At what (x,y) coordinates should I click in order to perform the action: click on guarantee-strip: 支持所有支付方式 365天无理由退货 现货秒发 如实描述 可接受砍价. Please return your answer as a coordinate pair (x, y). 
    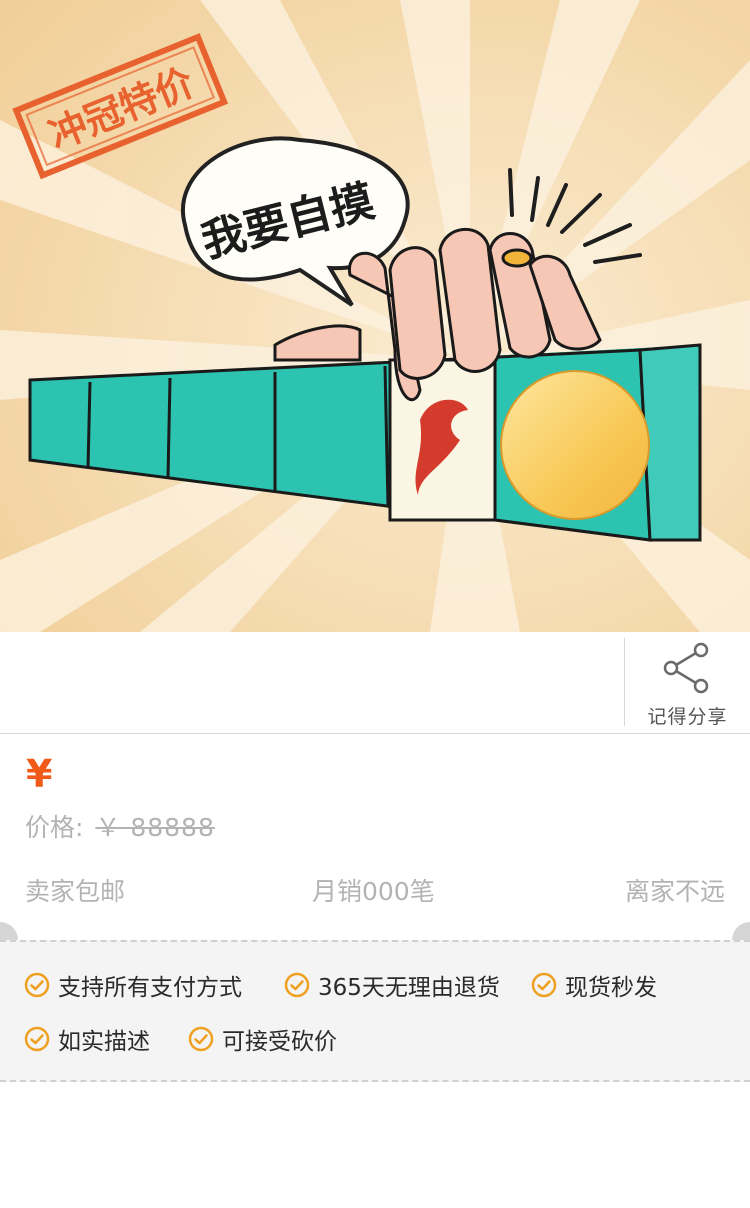
    Looking at the image, I should click on (375, 1011).